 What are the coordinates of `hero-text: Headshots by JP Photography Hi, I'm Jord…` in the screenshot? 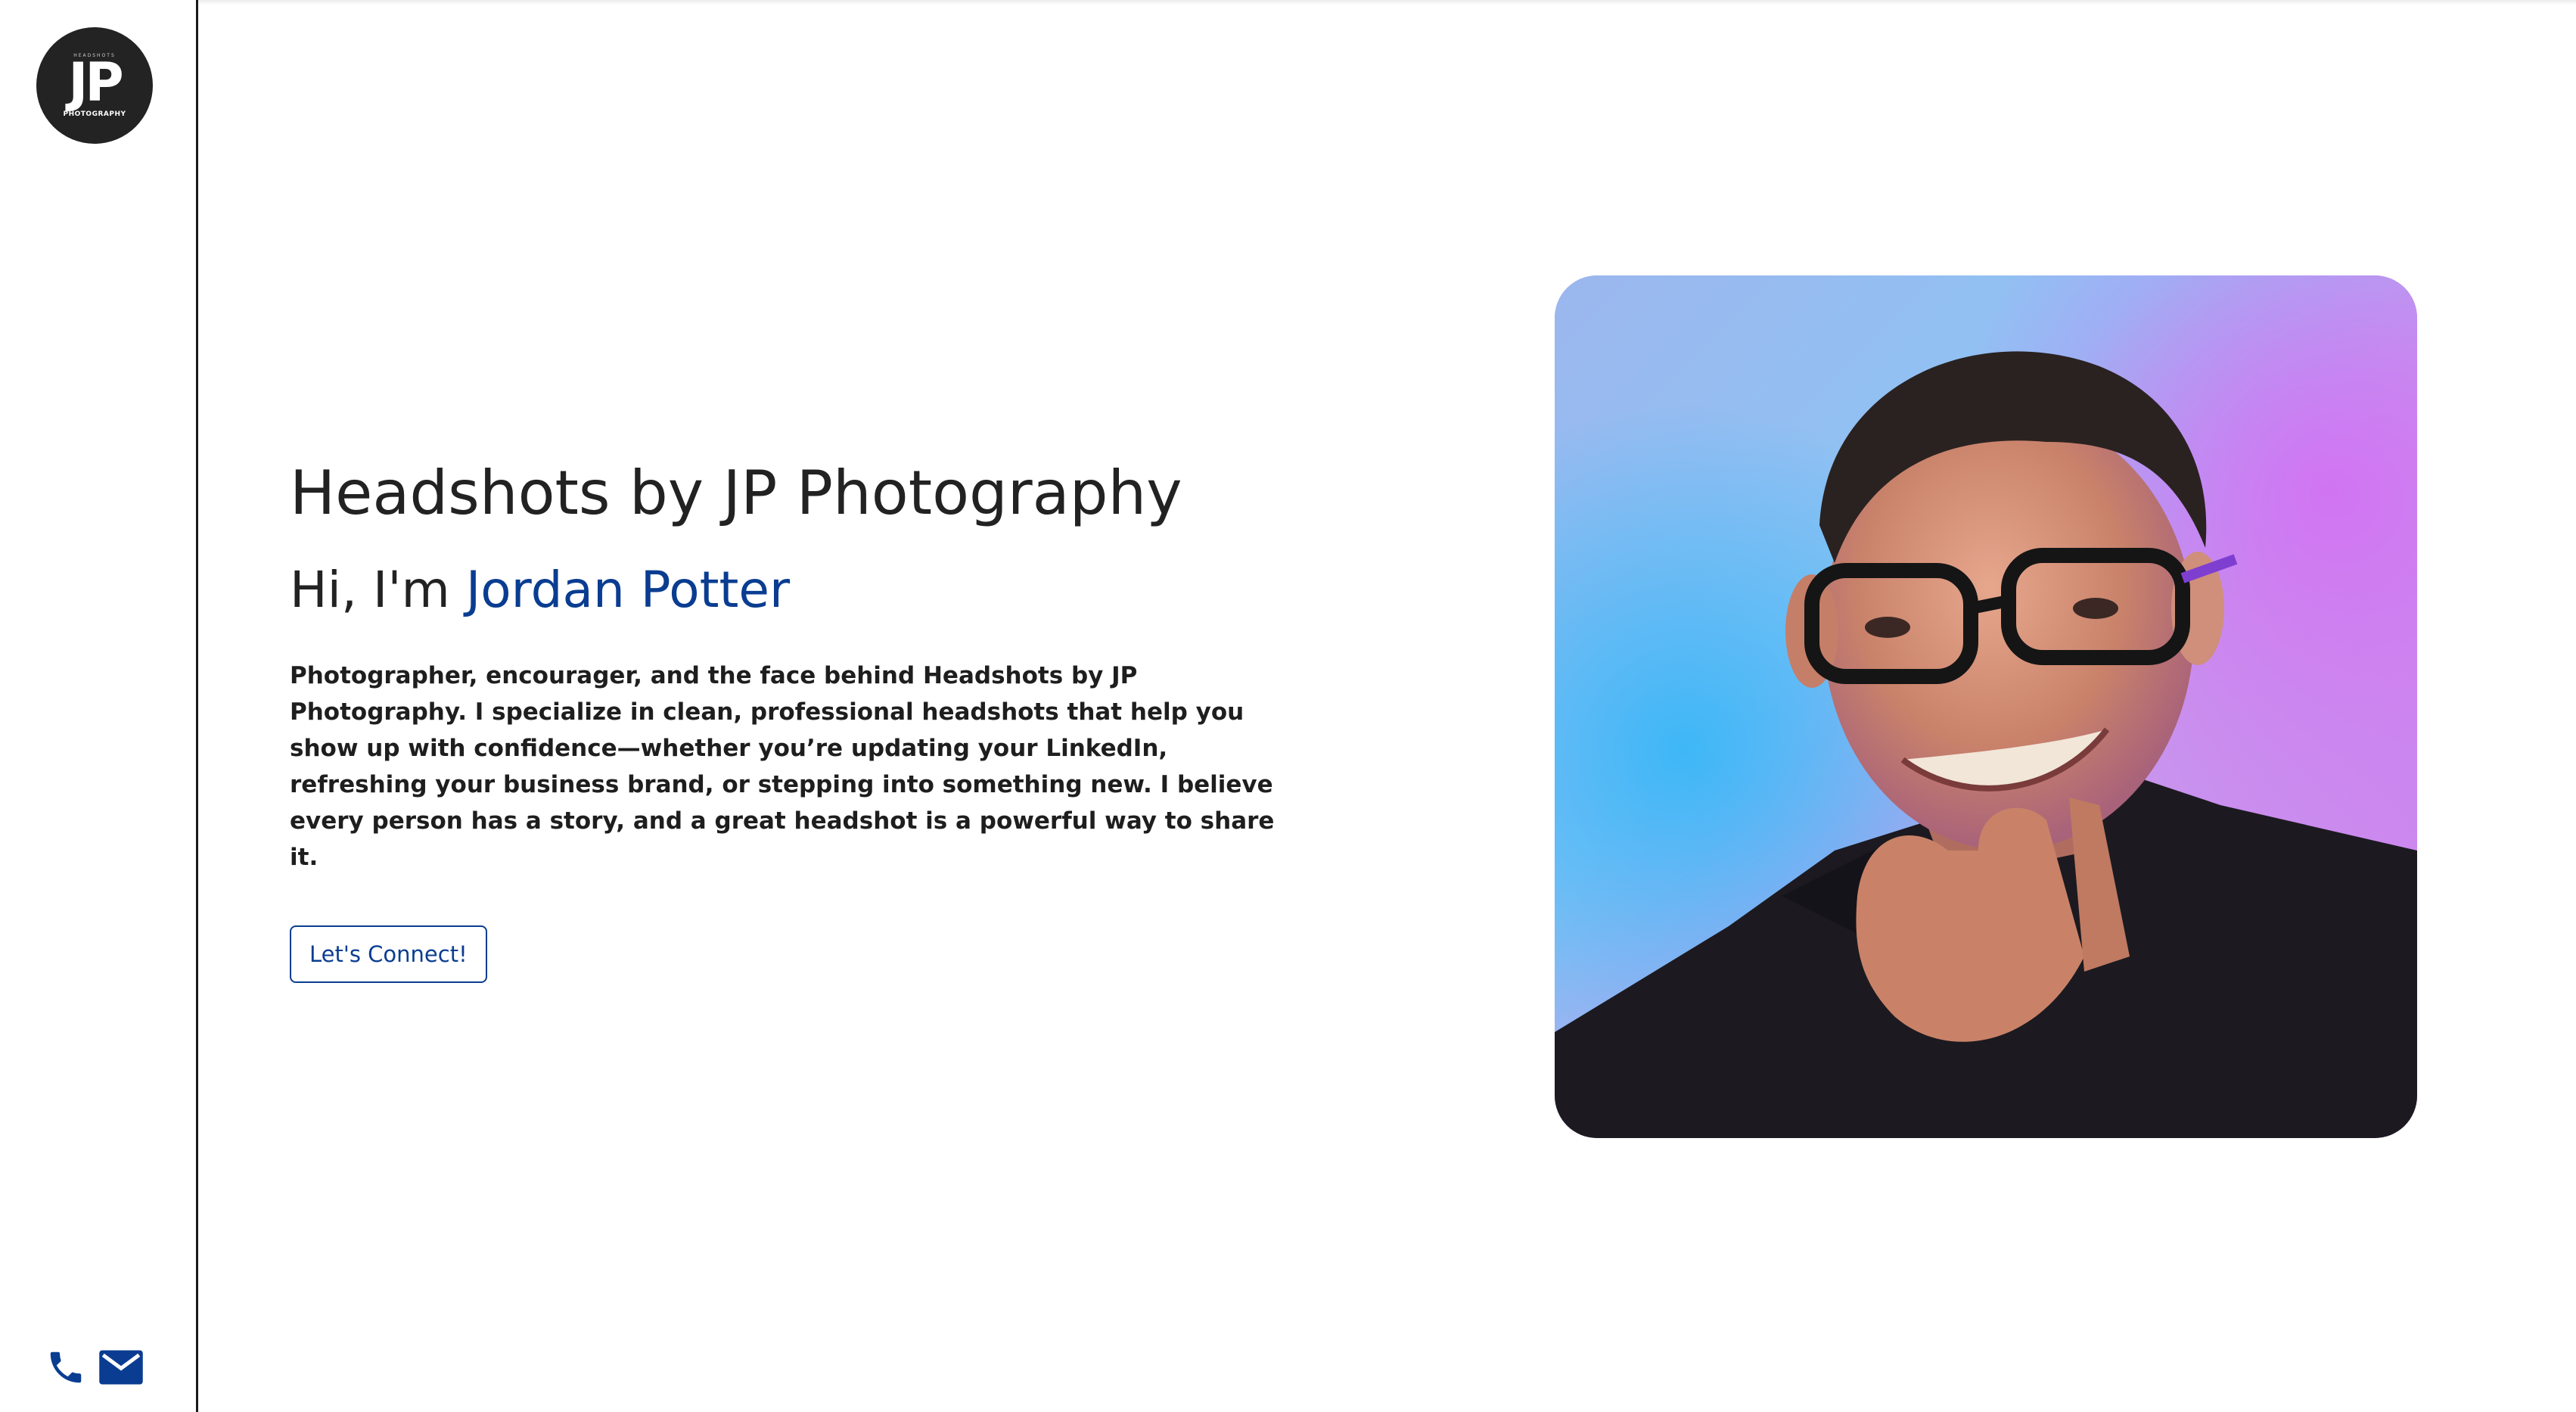 It's located at (797, 721).